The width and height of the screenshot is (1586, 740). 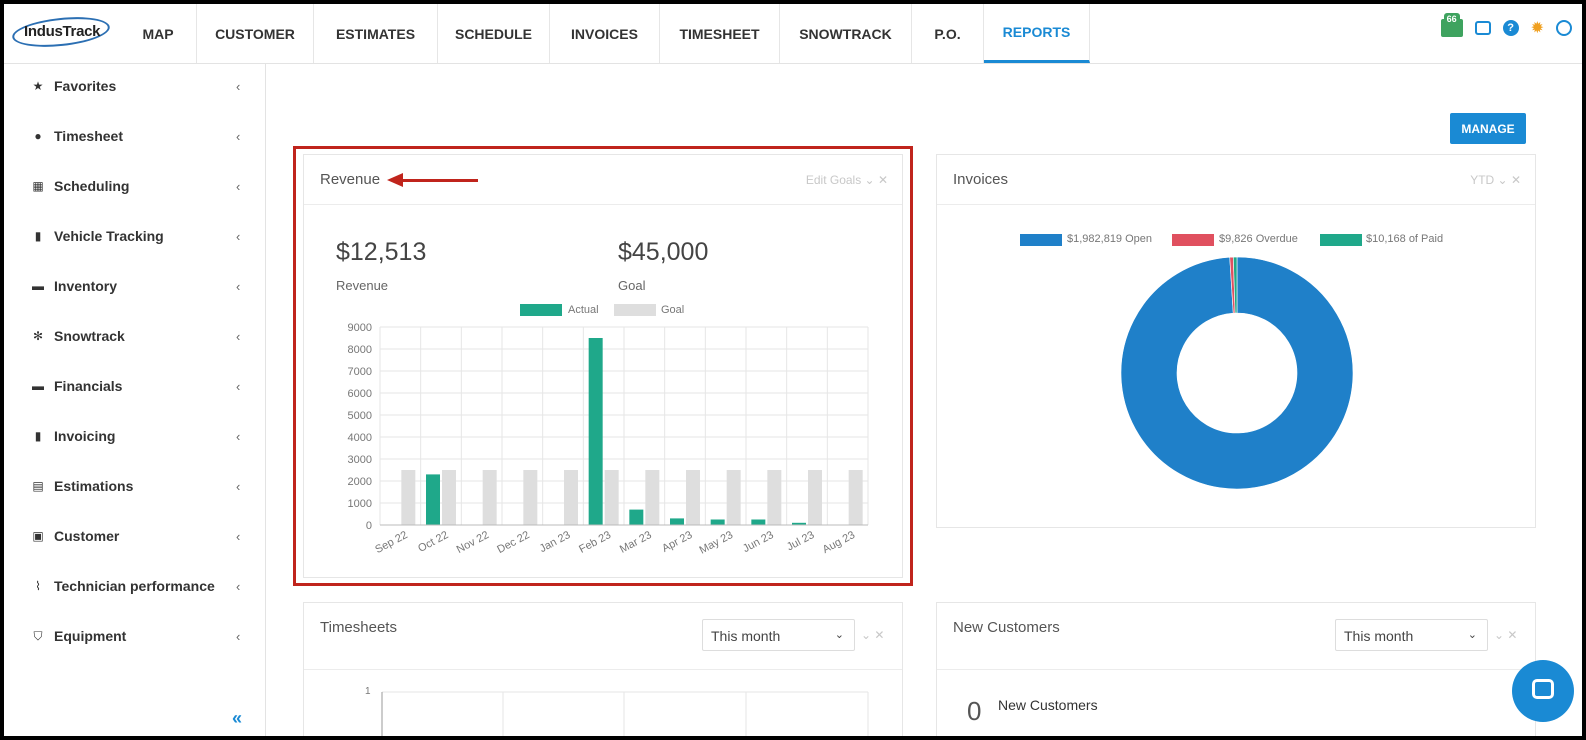 I want to click on nav-tab-po: P.O., so click(x=948, y=33).